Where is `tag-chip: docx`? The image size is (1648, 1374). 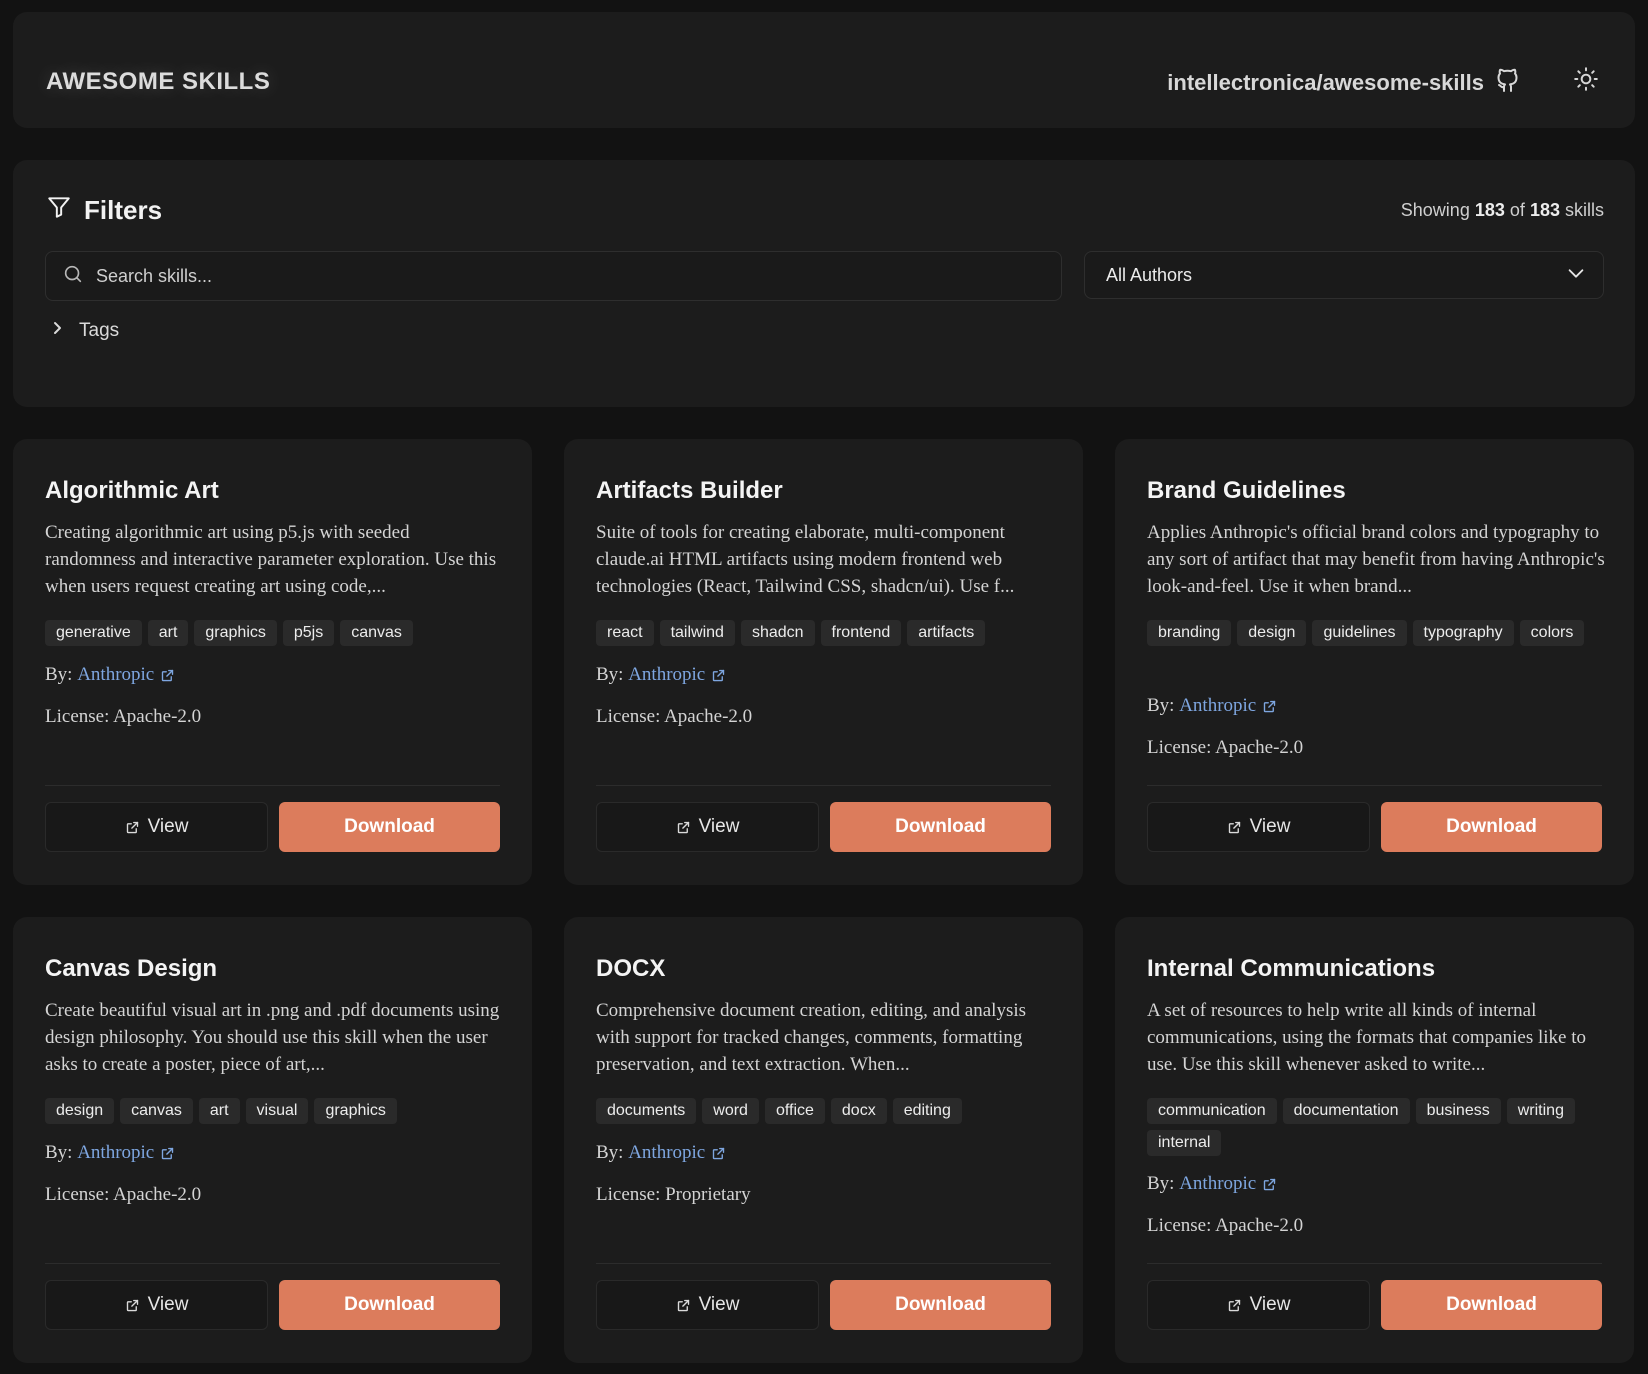 tag-chip: docx is located at coordinates (858, 1111).